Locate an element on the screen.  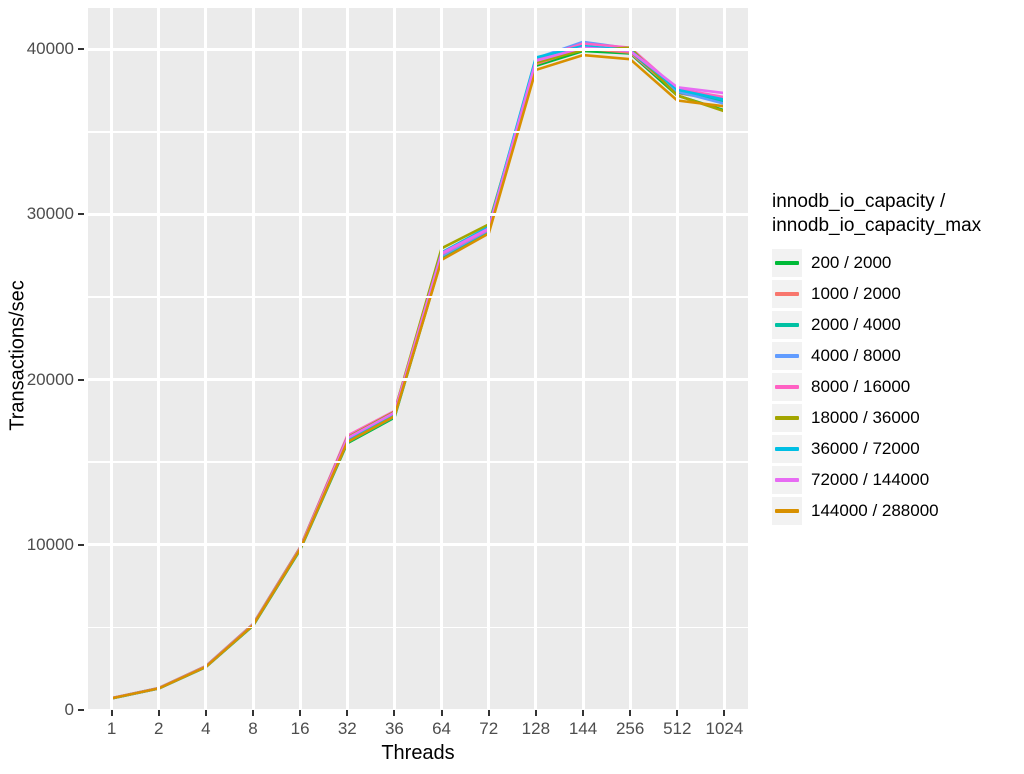
legend-item: 18000 / 36000 is located at coordinates (897, 418).